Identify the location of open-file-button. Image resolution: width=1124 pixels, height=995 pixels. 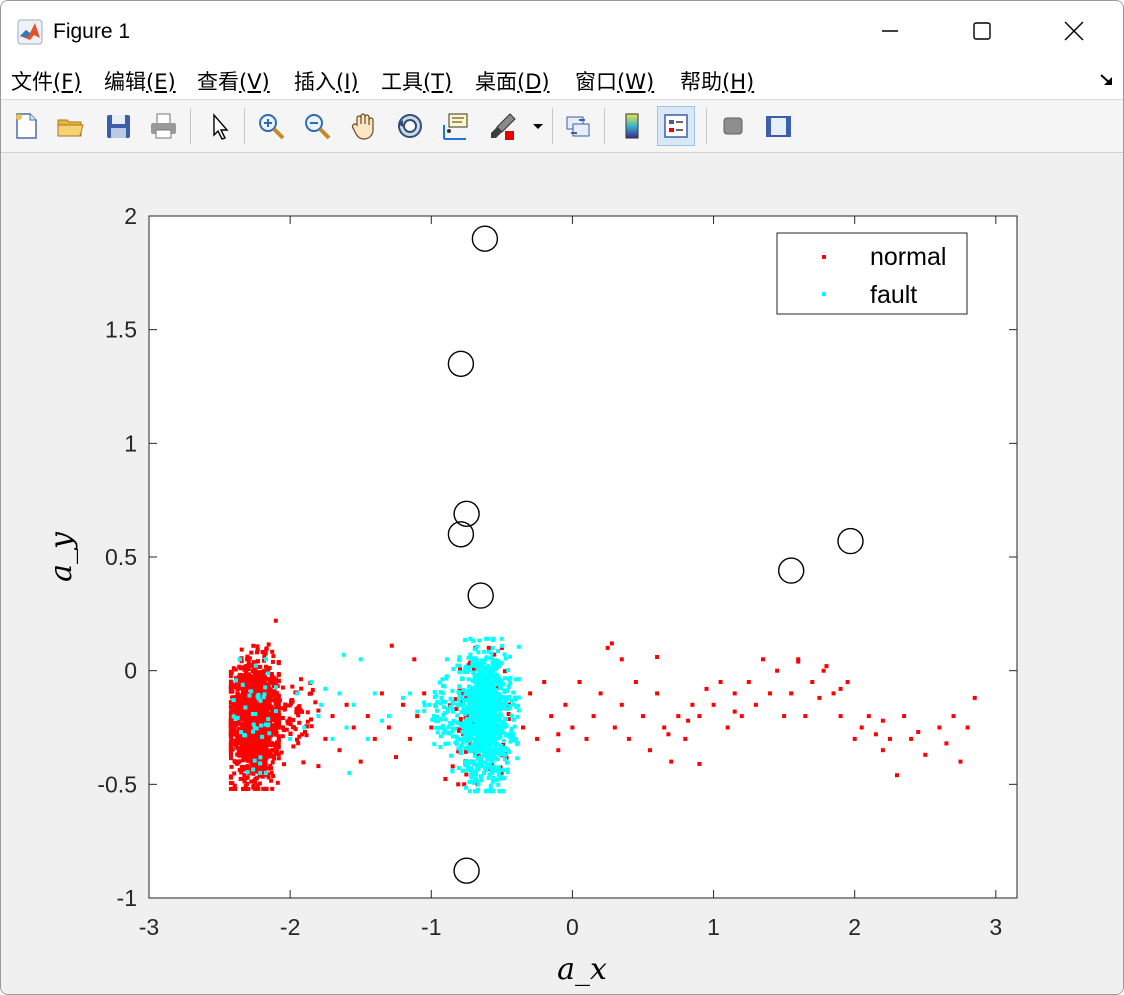
(70, 126).